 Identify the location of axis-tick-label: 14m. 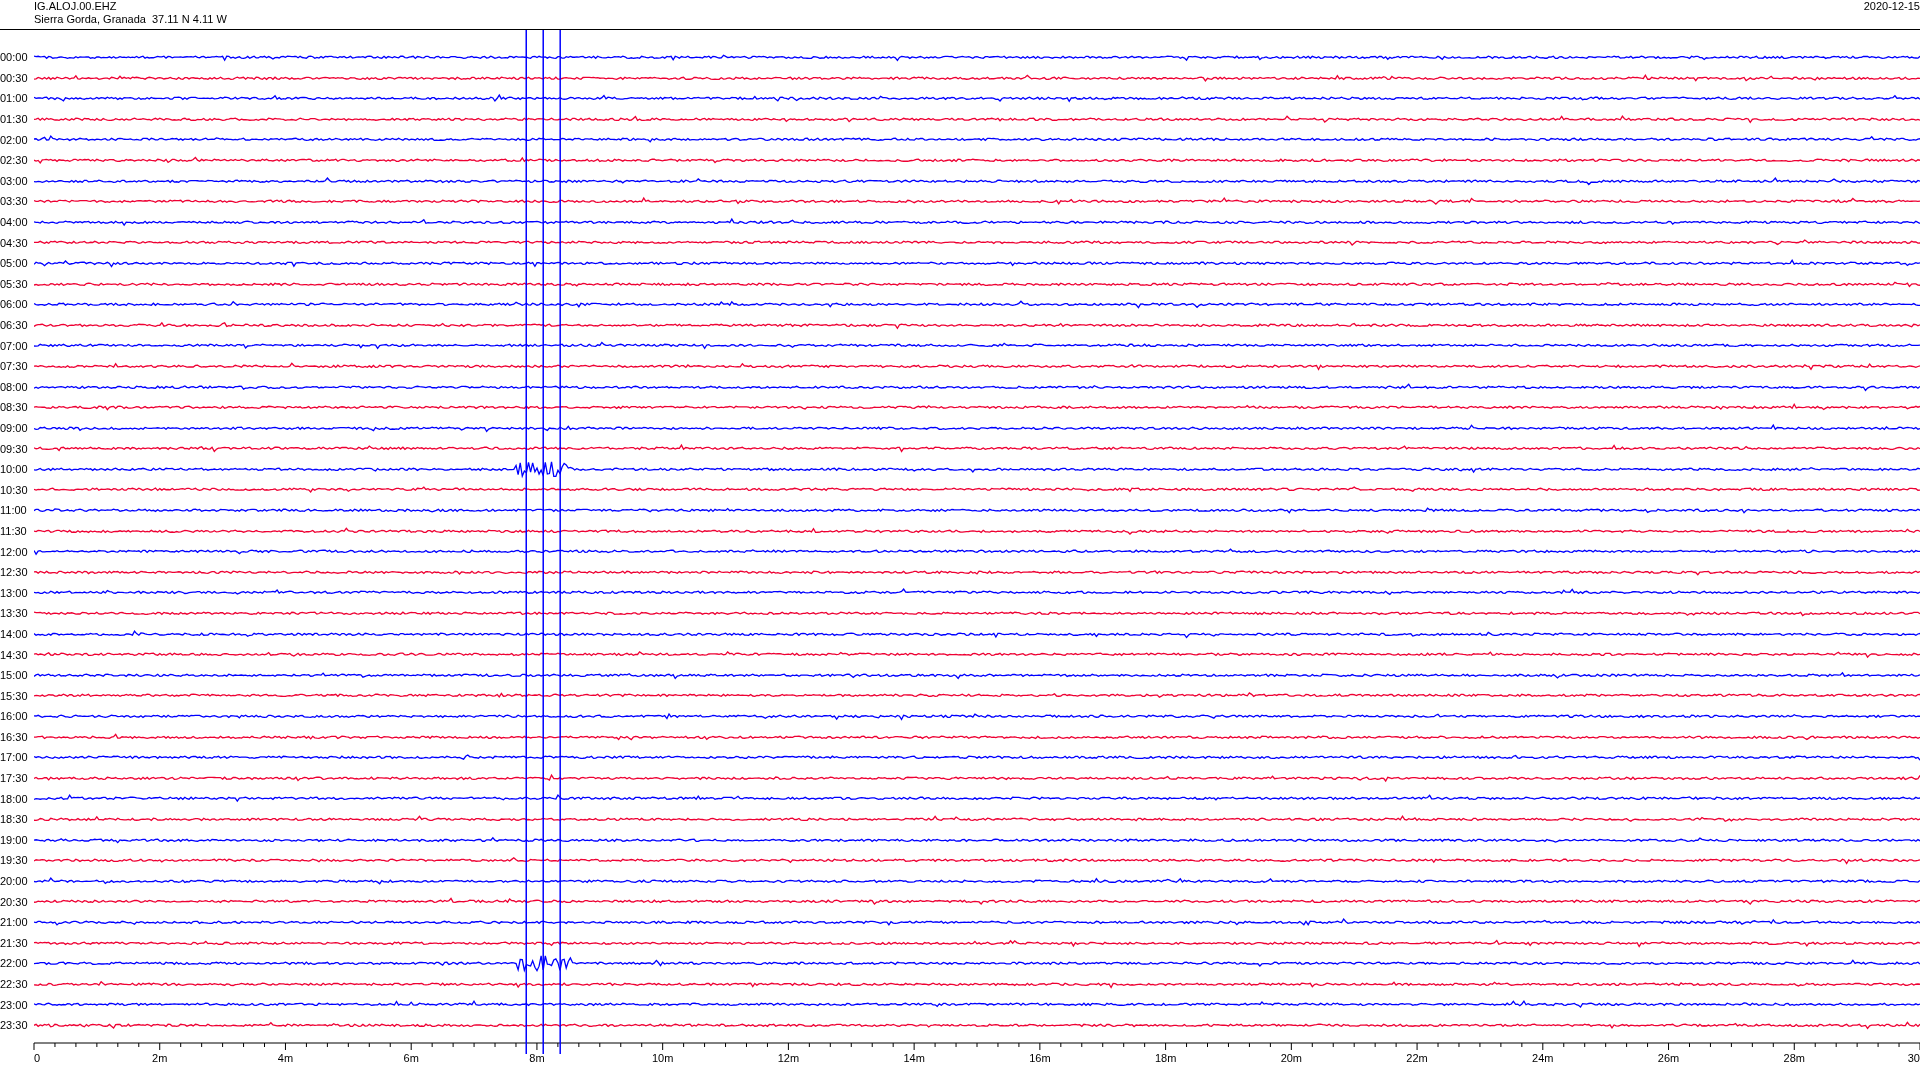
(914, 1057).